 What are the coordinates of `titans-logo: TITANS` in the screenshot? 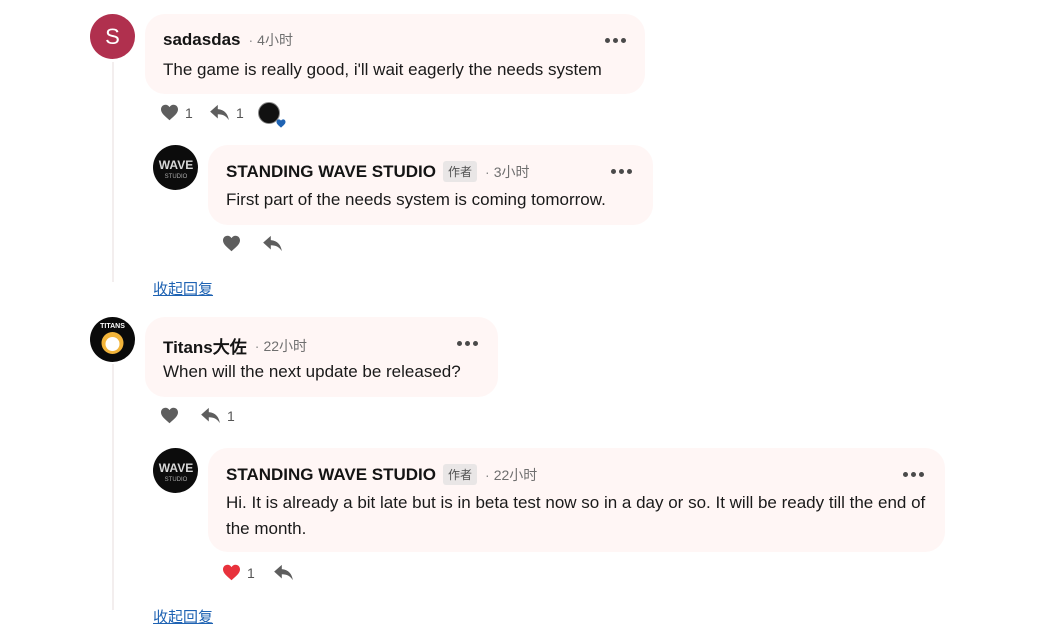 It's located at (112, 338).